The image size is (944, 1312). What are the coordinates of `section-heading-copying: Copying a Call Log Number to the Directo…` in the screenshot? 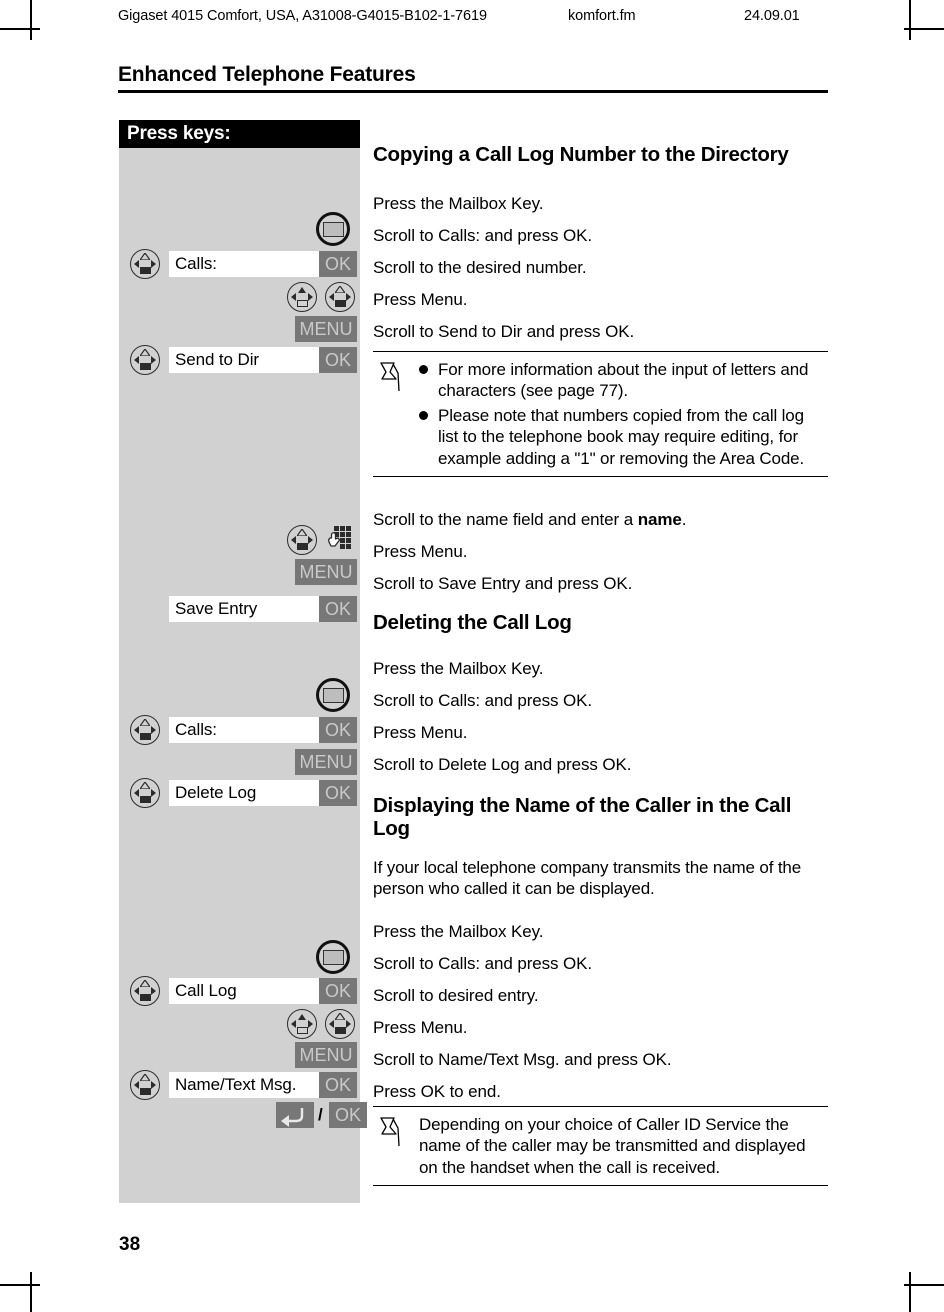 It's located at (581, 154).